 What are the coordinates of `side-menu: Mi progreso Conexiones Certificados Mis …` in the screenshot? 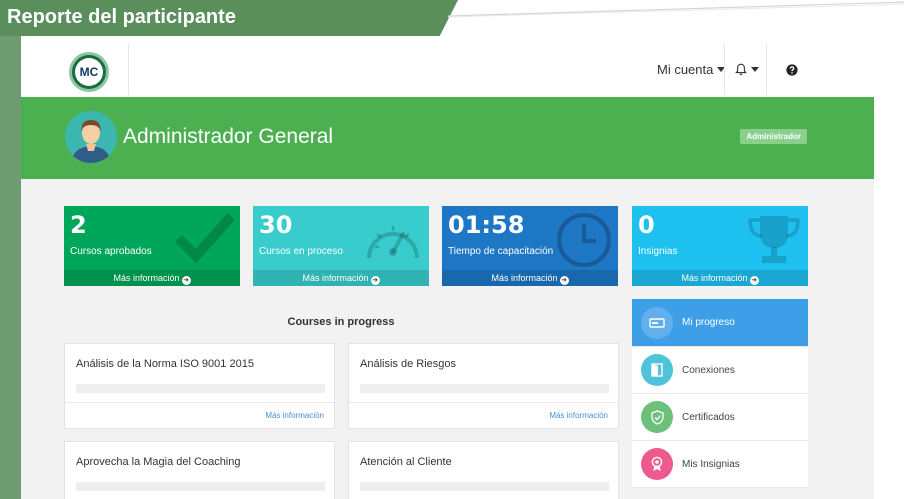 It's located at (720, 393).